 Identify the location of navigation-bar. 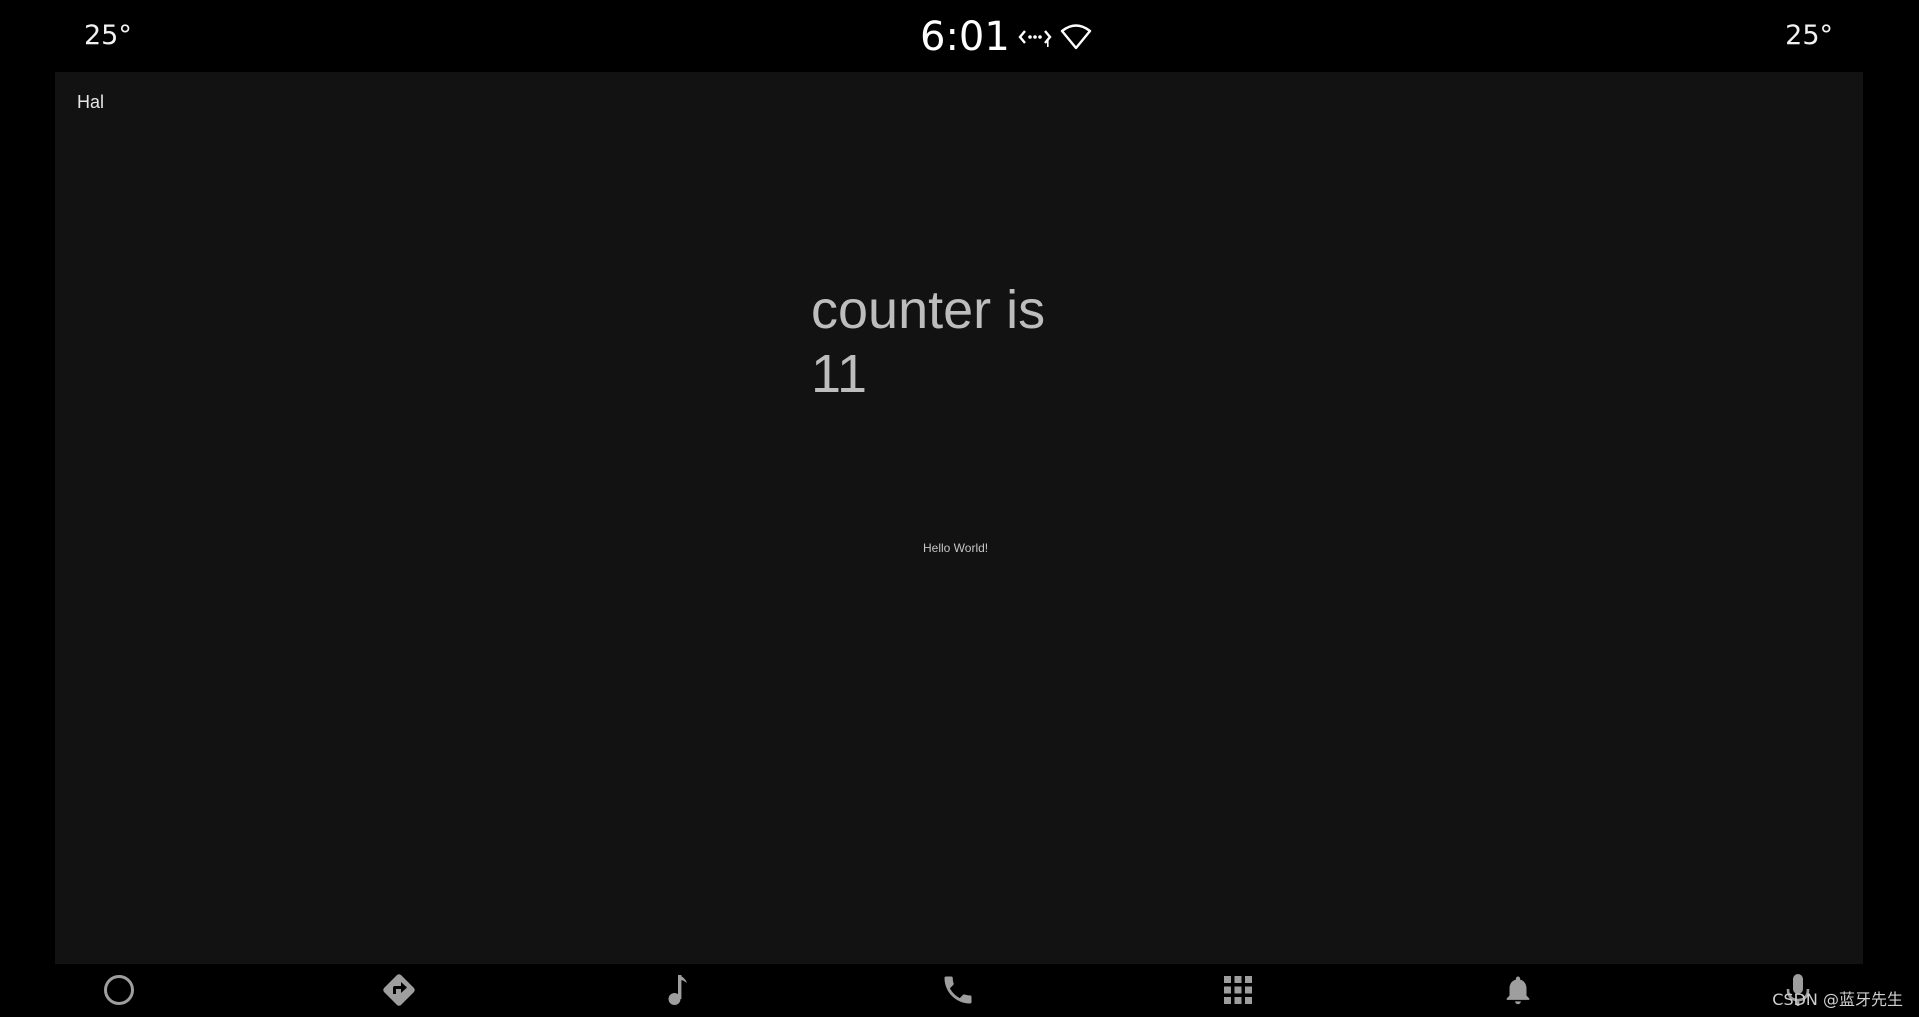
(959, 990).